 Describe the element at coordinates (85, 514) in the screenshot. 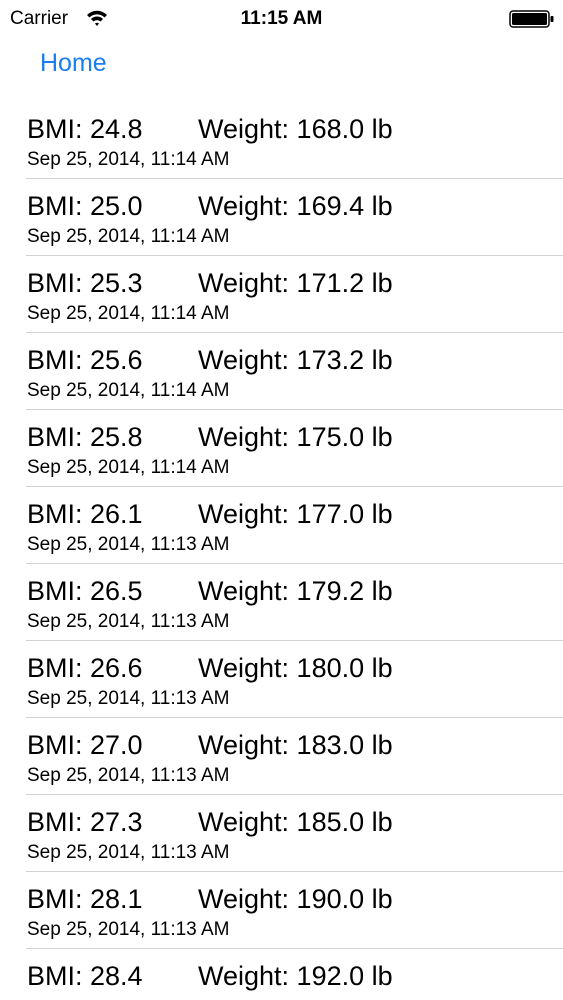

I see `bmi-value: BMI: 26.1` at that location.